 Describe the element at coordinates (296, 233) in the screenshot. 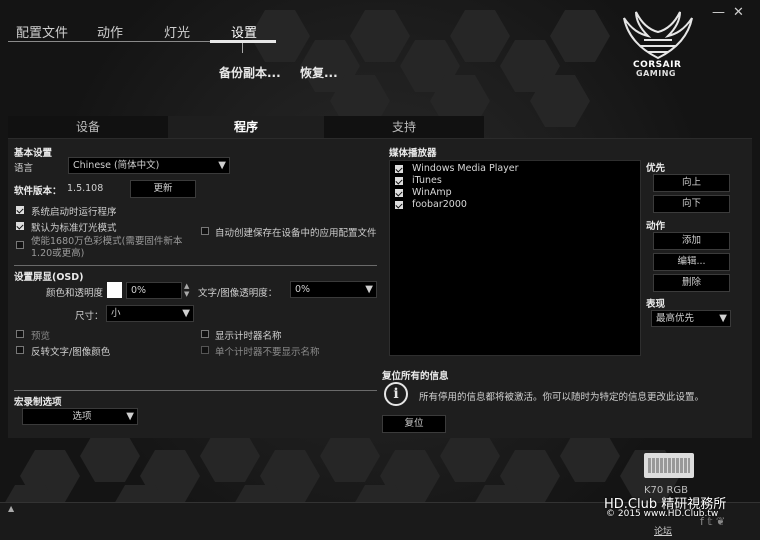

I see `auto-create-profile-label: 自动创建保存在设备中的应用配置文件` at that location.